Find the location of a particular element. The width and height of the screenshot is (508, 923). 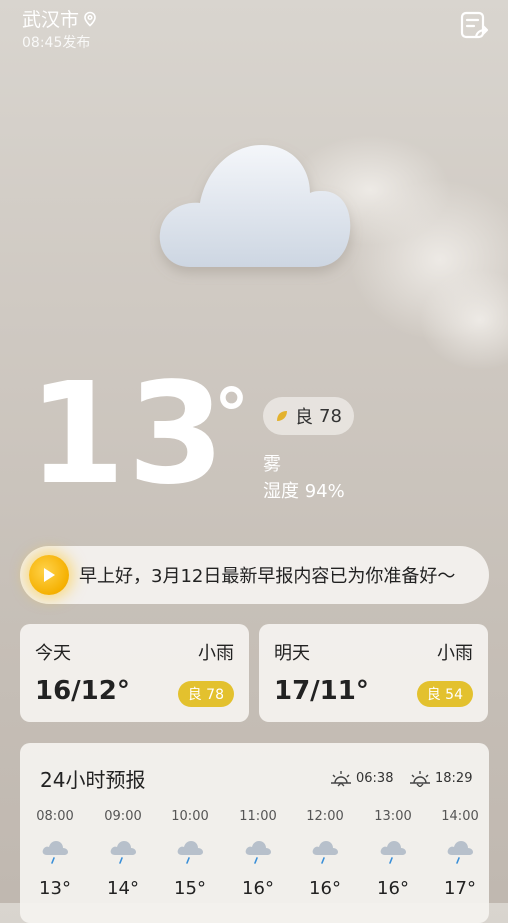

hour-item: 13:00 16° is located at coordinates (393, 854).